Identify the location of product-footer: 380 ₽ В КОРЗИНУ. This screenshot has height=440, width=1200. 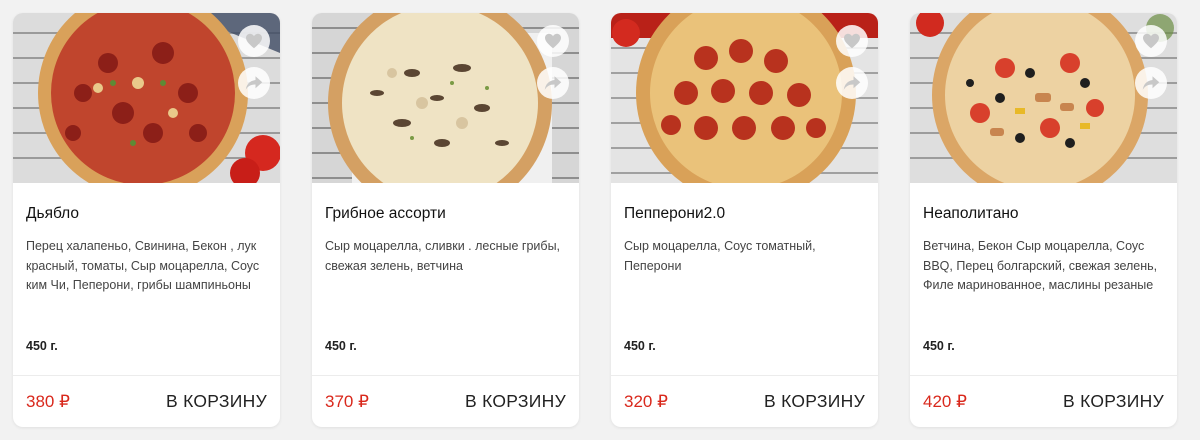
(146, 401).